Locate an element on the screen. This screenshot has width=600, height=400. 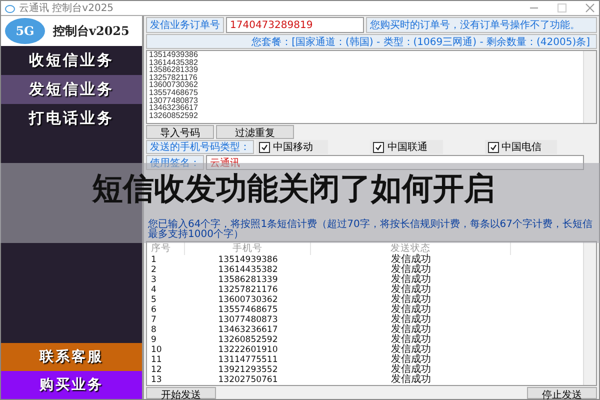
sidebar-item: 发短信业务 is located at coordinates (71, 89).